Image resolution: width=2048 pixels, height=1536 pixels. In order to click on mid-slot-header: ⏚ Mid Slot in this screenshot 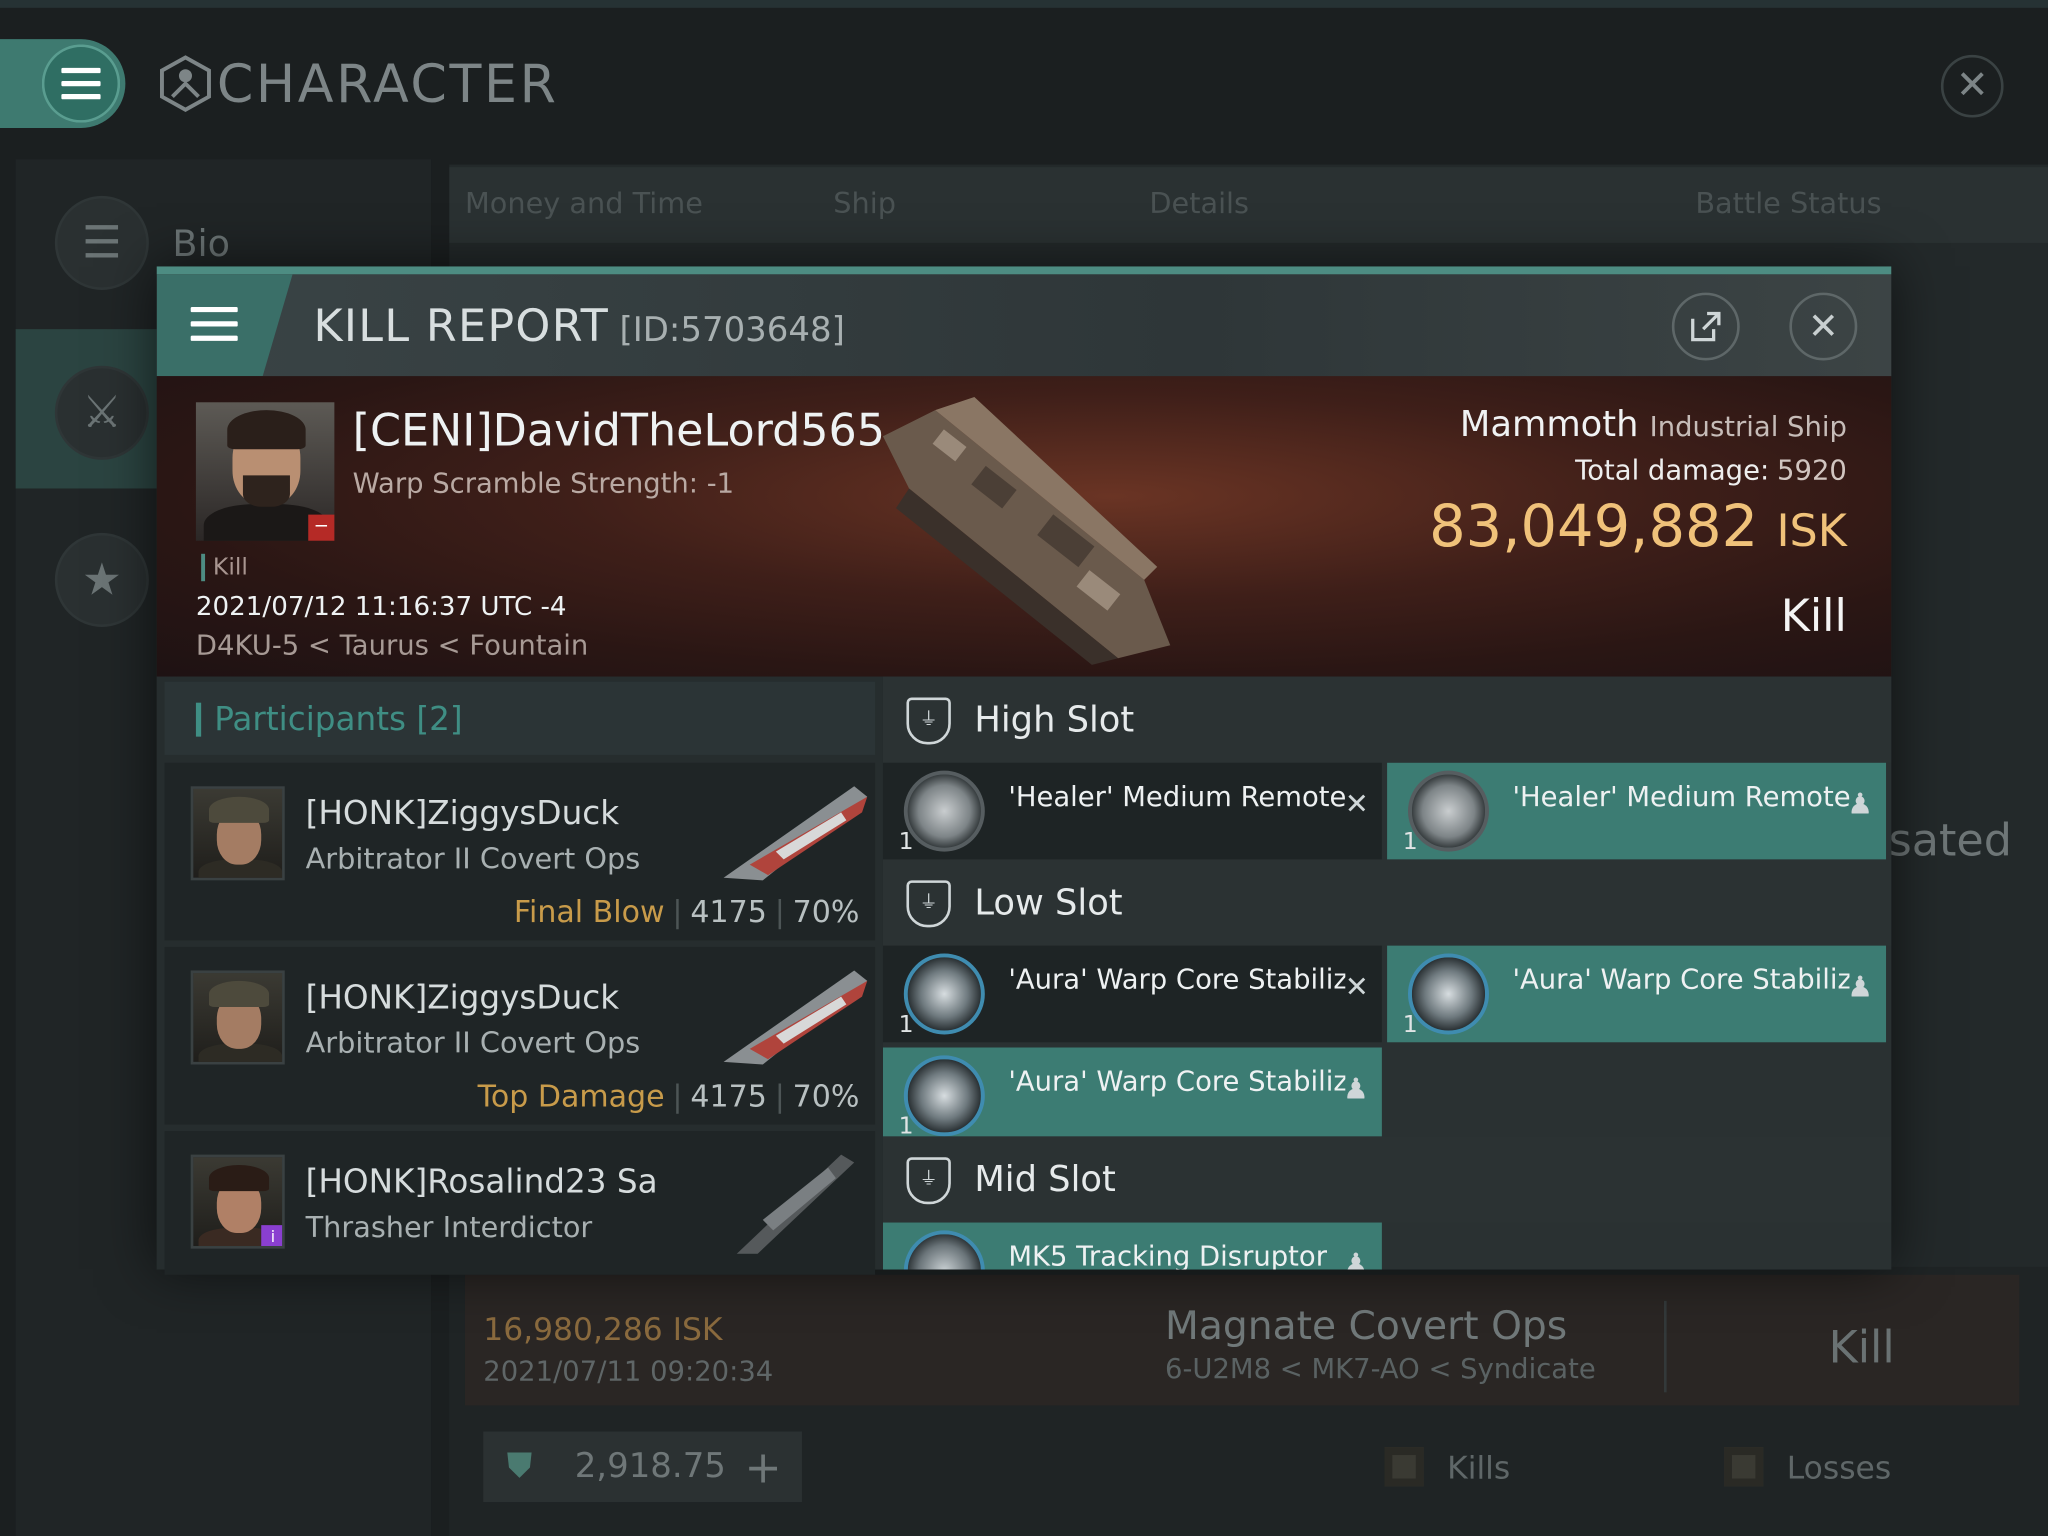, I will do `click(1387, 1179)`.